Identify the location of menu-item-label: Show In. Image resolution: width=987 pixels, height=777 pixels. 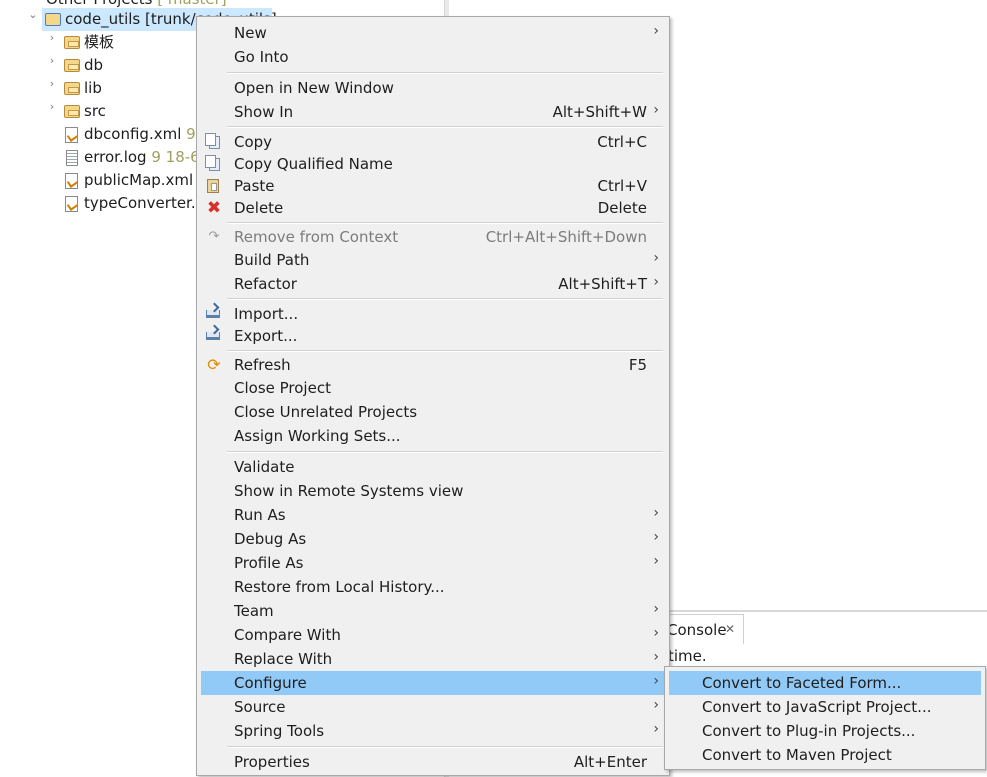
(264, 112).